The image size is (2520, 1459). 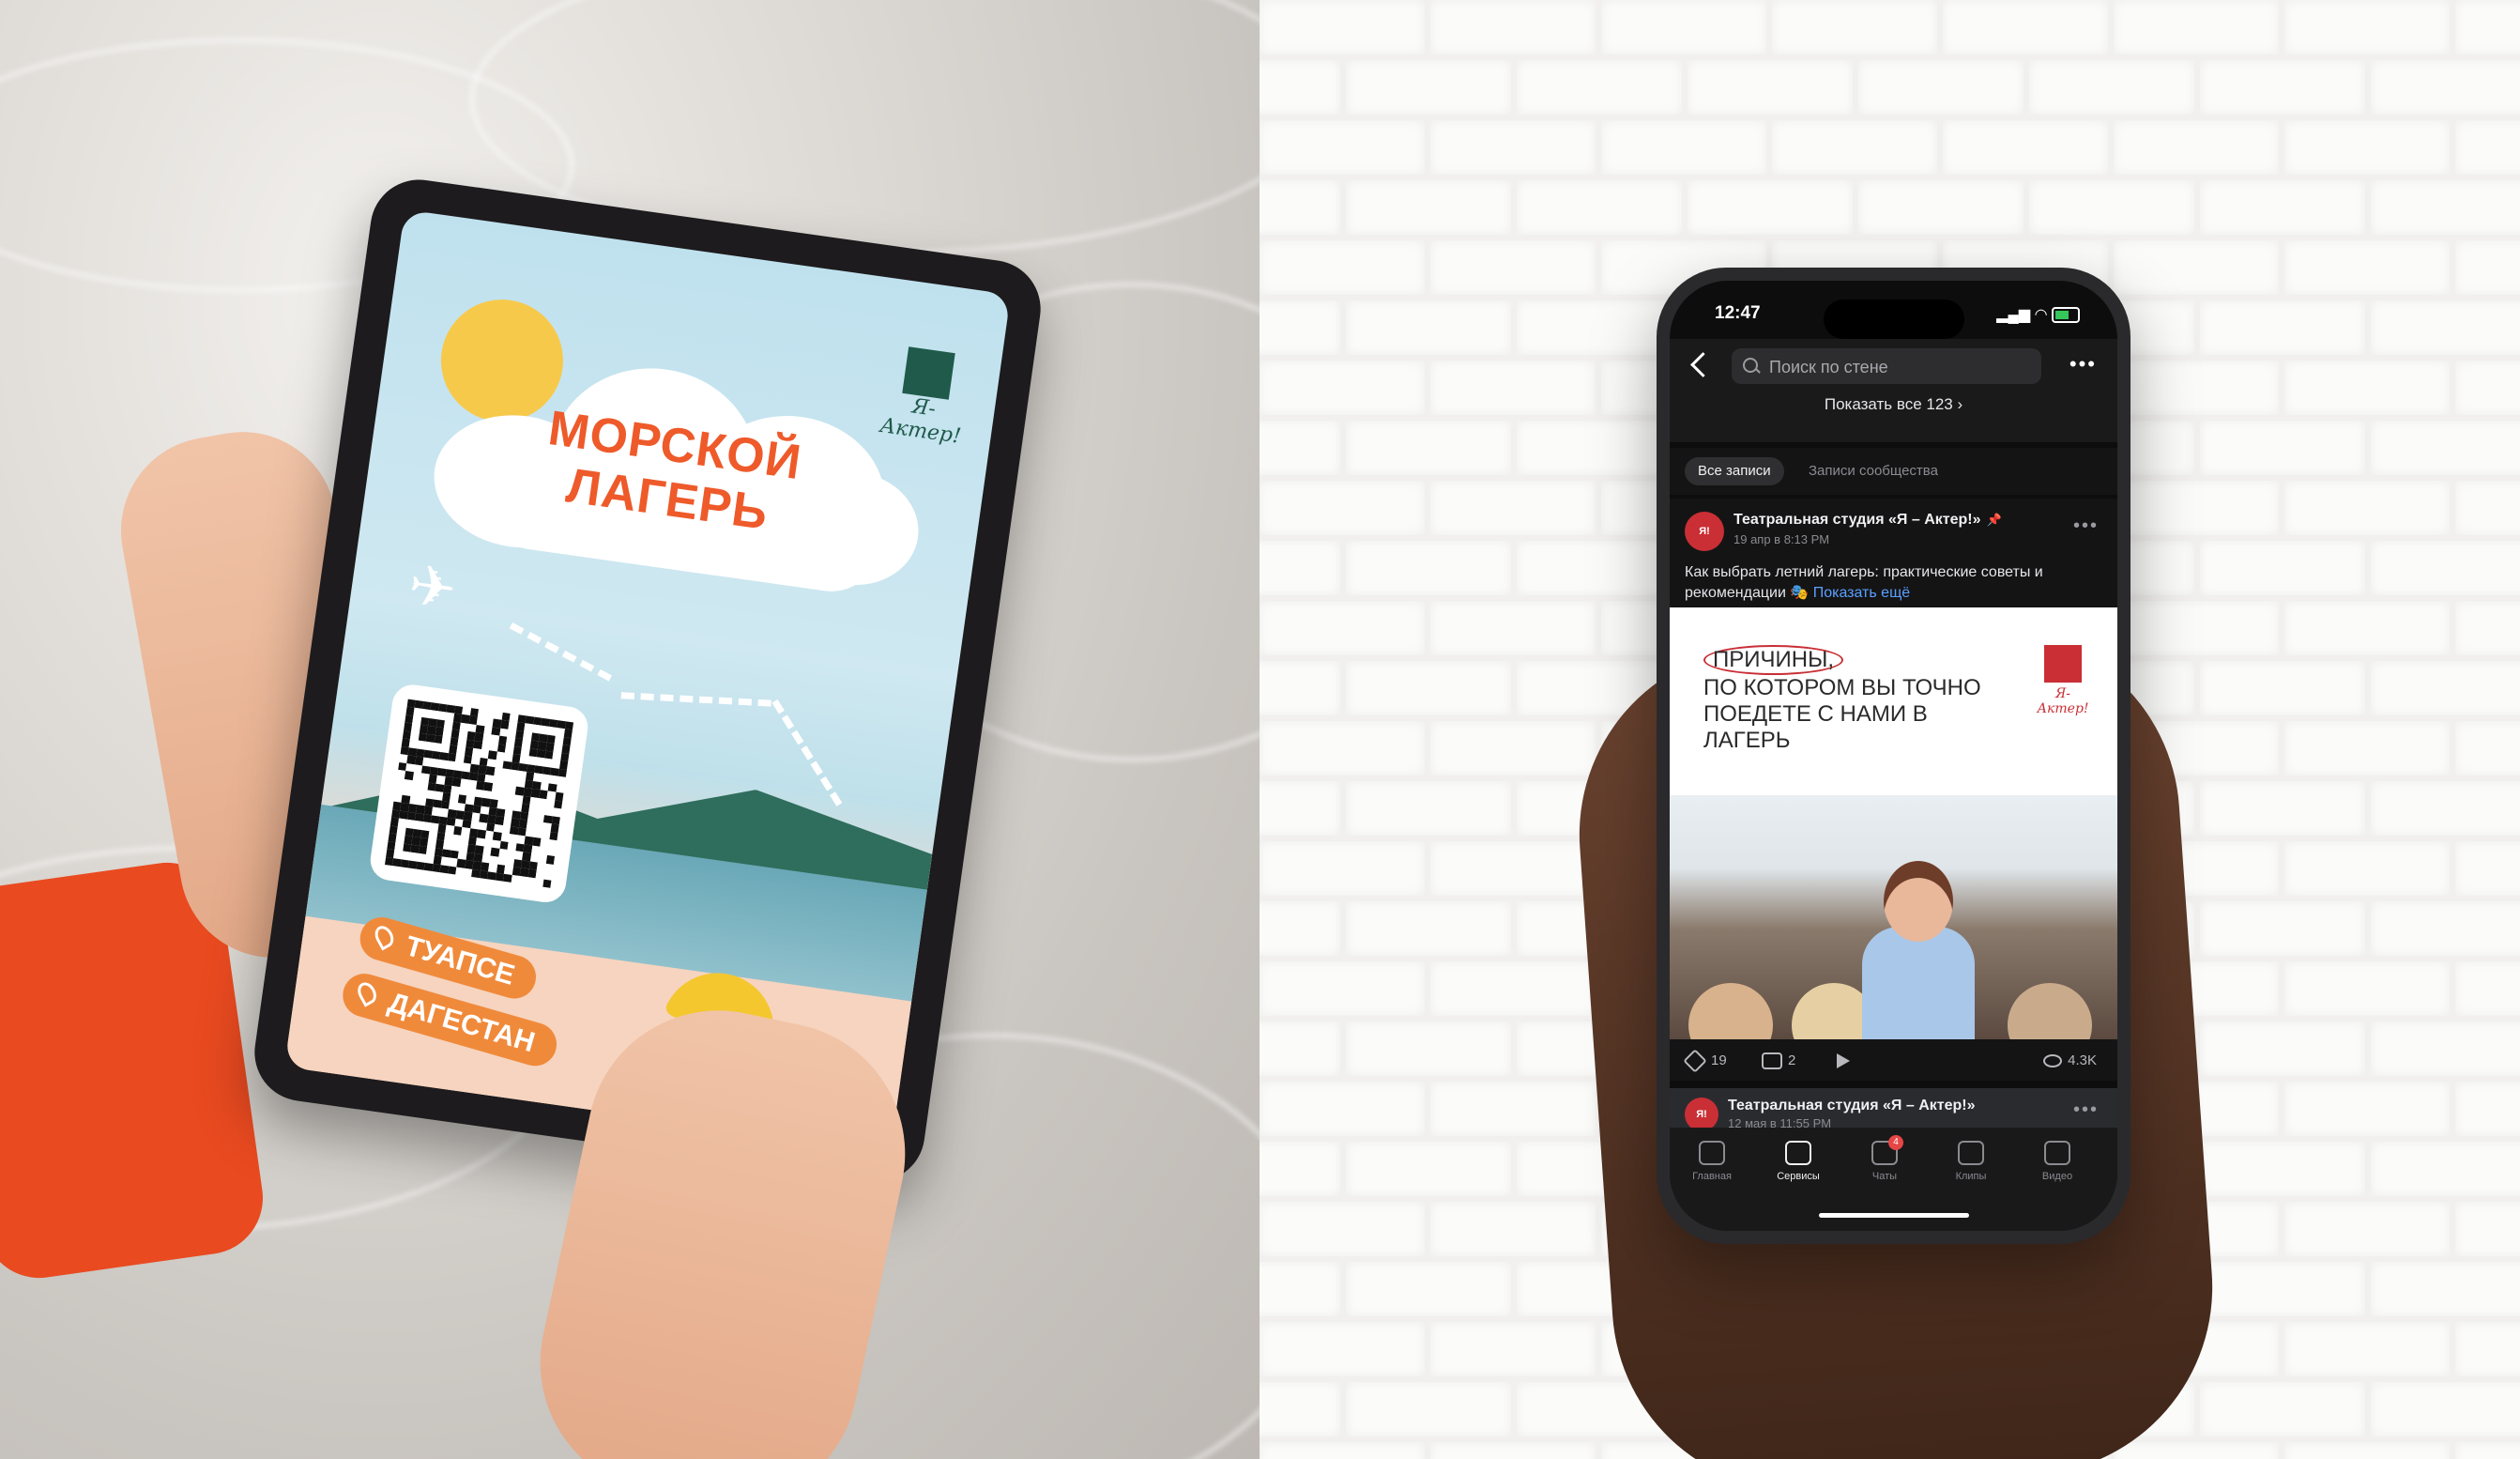 What do you see at coordinates (1893, 1063) in the screenshot?
I see `post-actions: 19 2 4.3K` at bounding box center [1893, 1063].